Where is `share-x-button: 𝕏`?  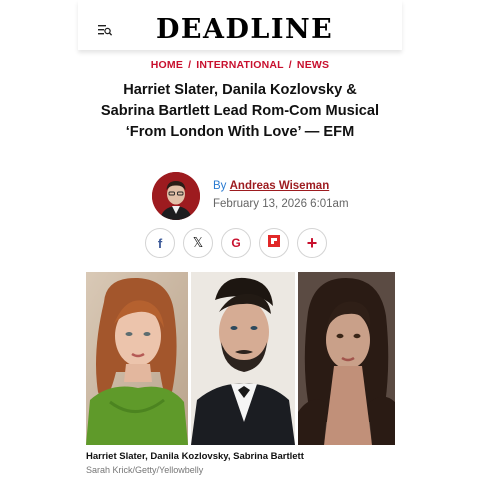 share-x-button: 𝕏 is located at coordinates (198, 243).